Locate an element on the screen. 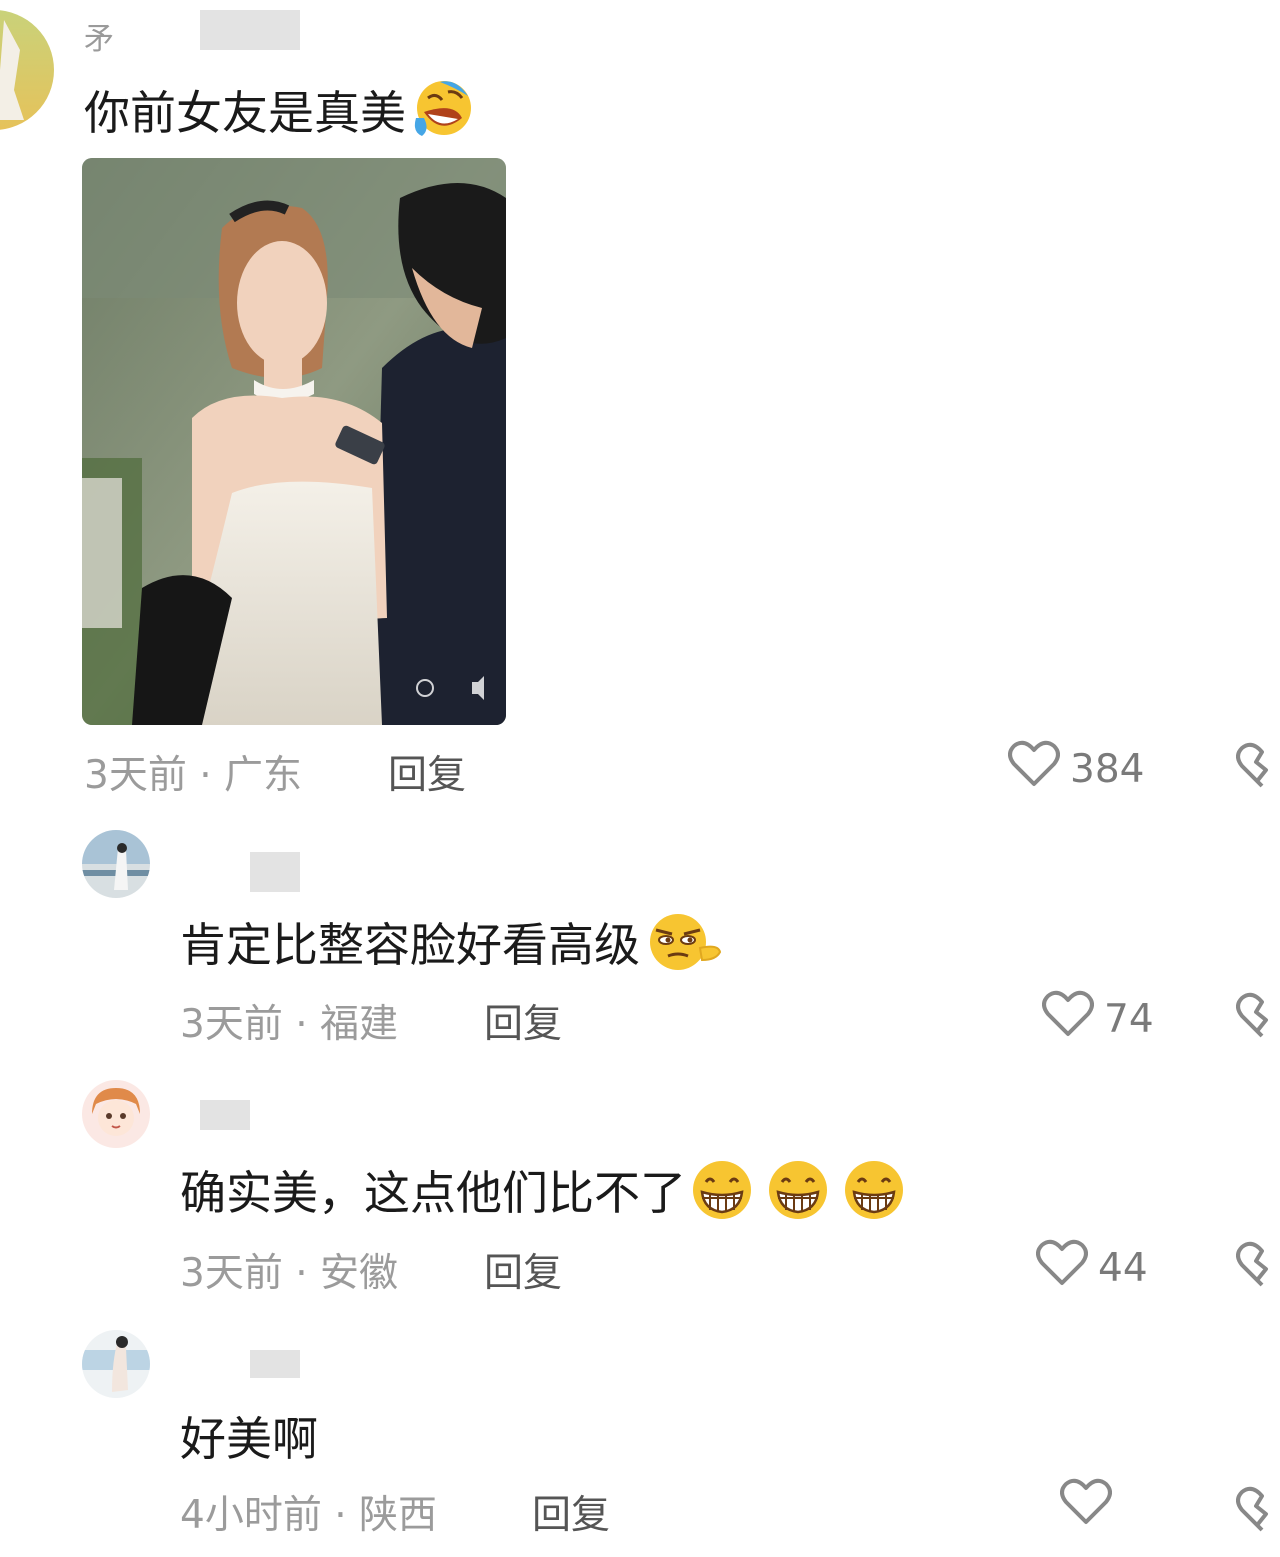 The width and height of the screenshot is (1280, 1557). like-count: 44 is located at coordinates (1123, 1268).